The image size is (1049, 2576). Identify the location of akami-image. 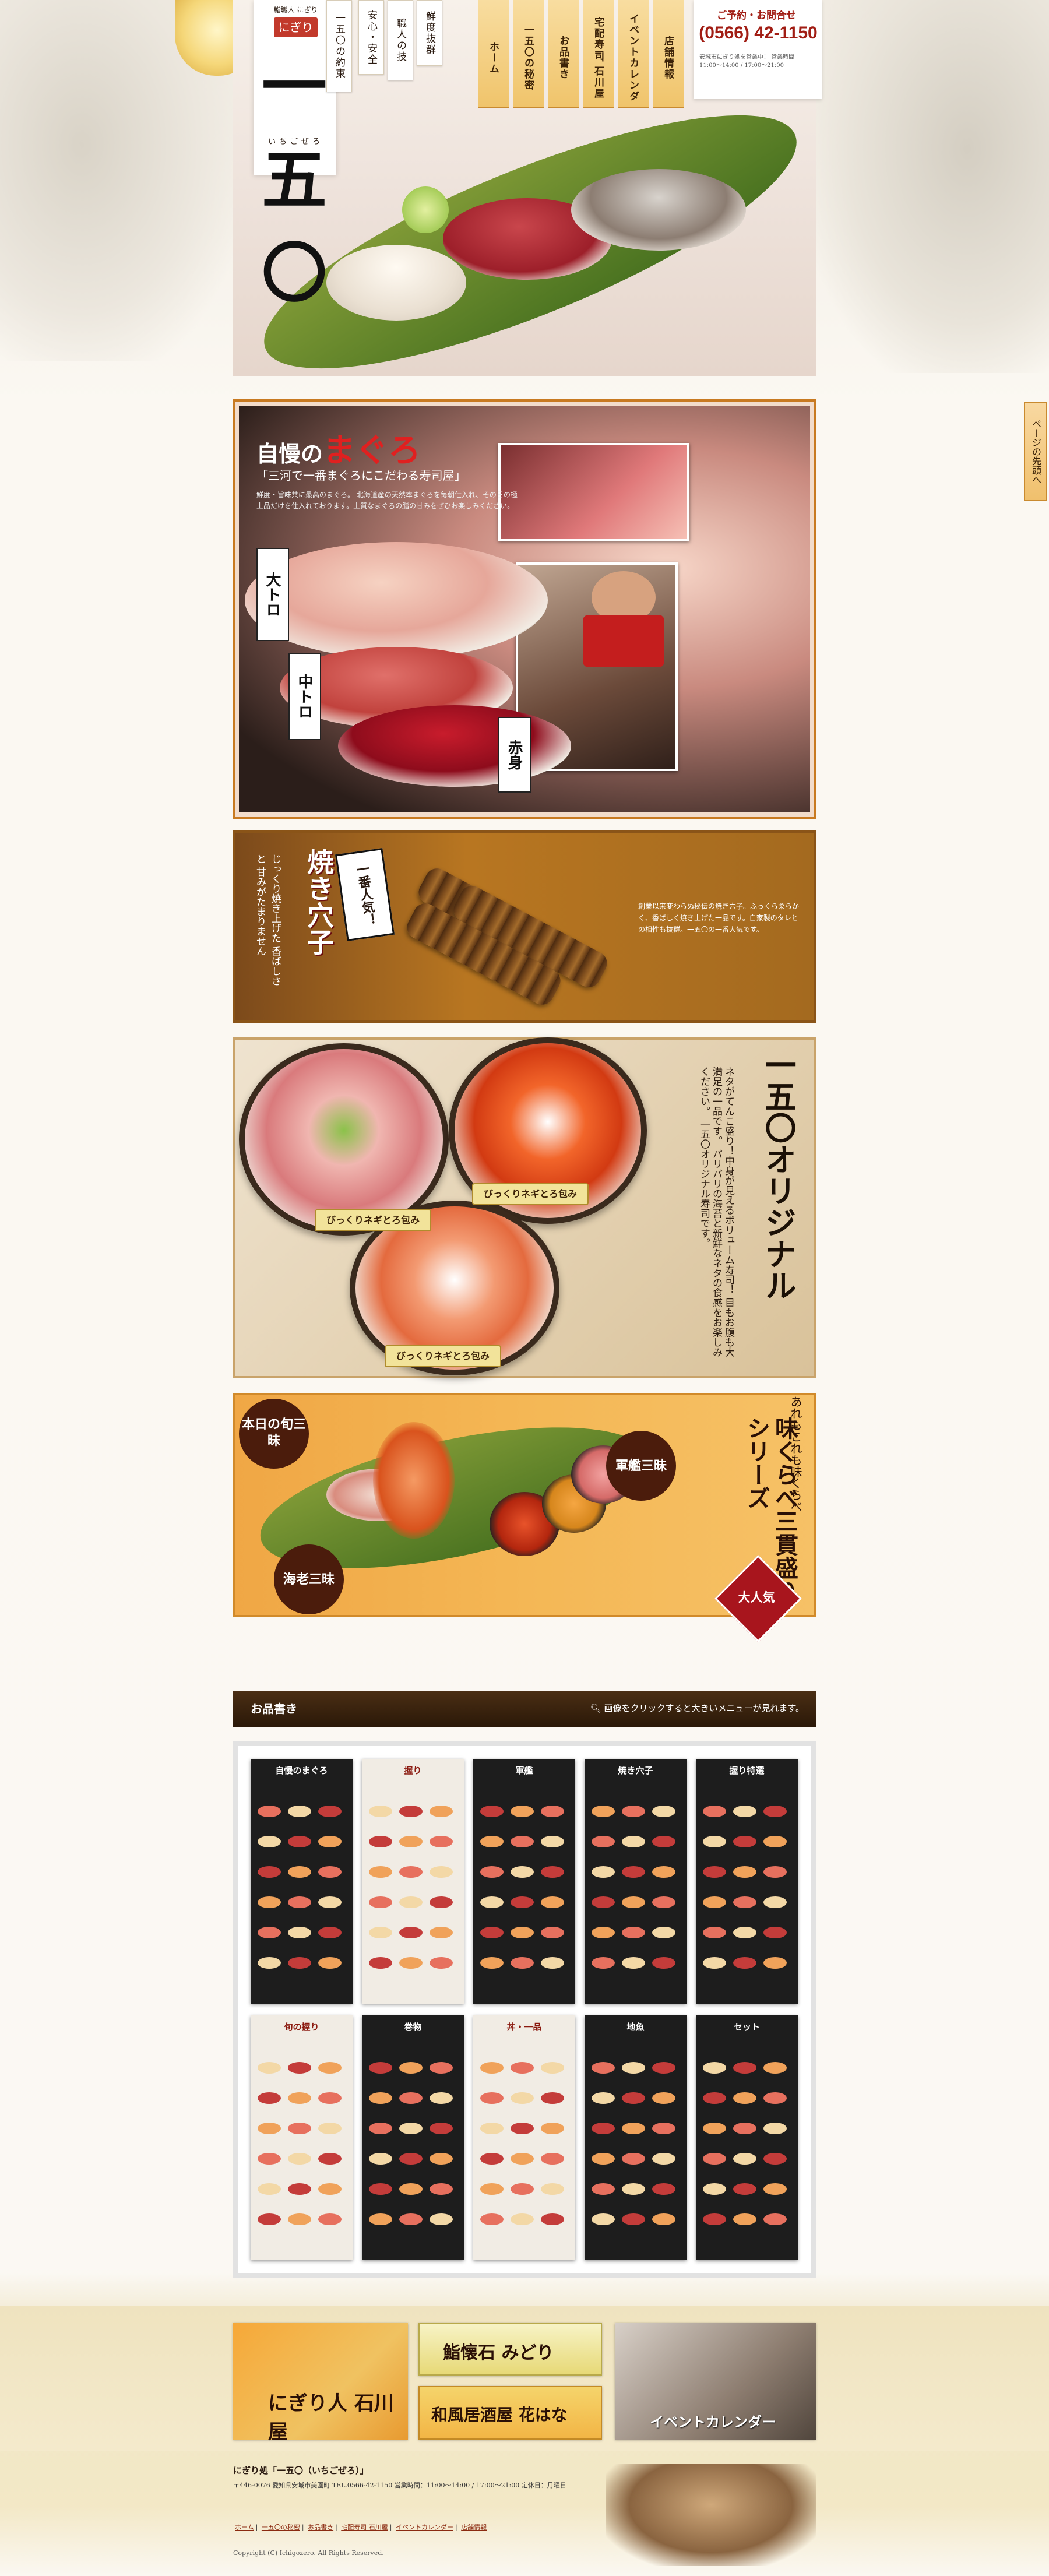
(454, 746).